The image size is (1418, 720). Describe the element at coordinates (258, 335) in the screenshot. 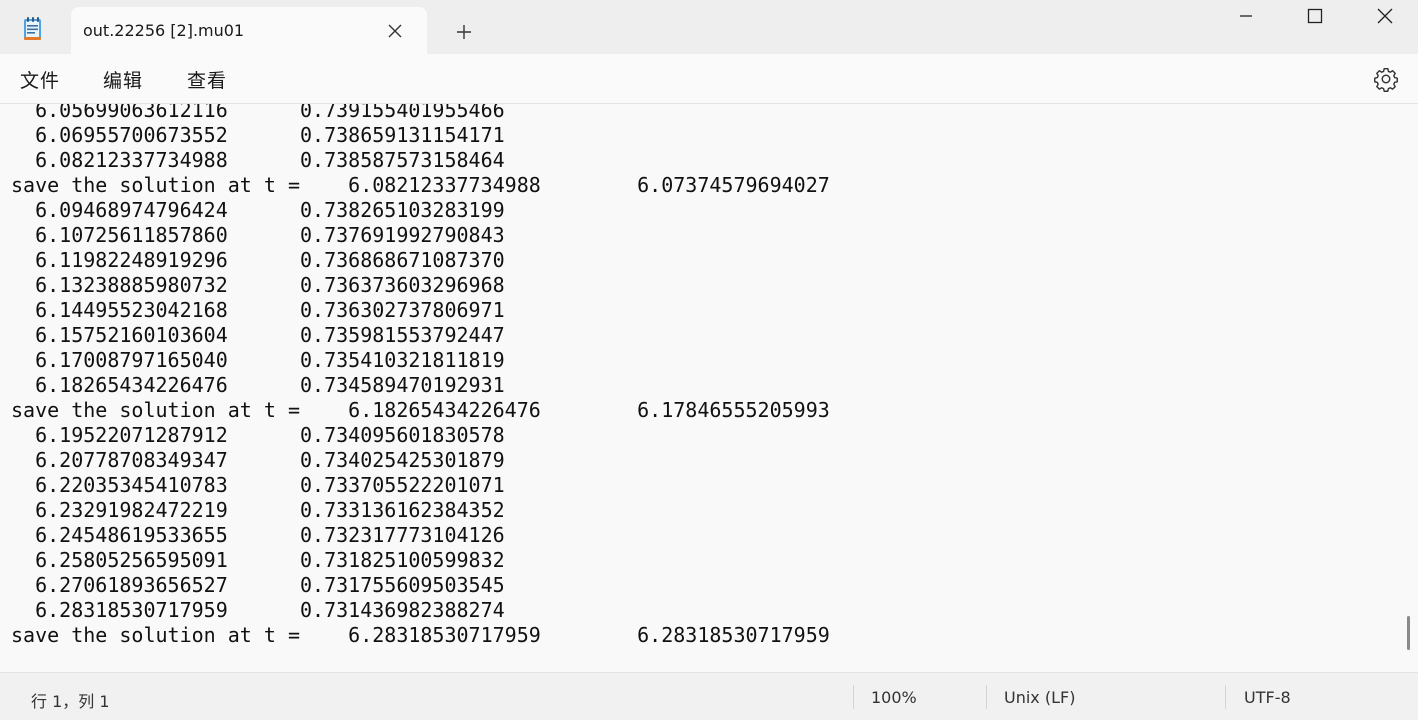

I see `text-line: 6.15752160103604 0.735981553792447` at that location.